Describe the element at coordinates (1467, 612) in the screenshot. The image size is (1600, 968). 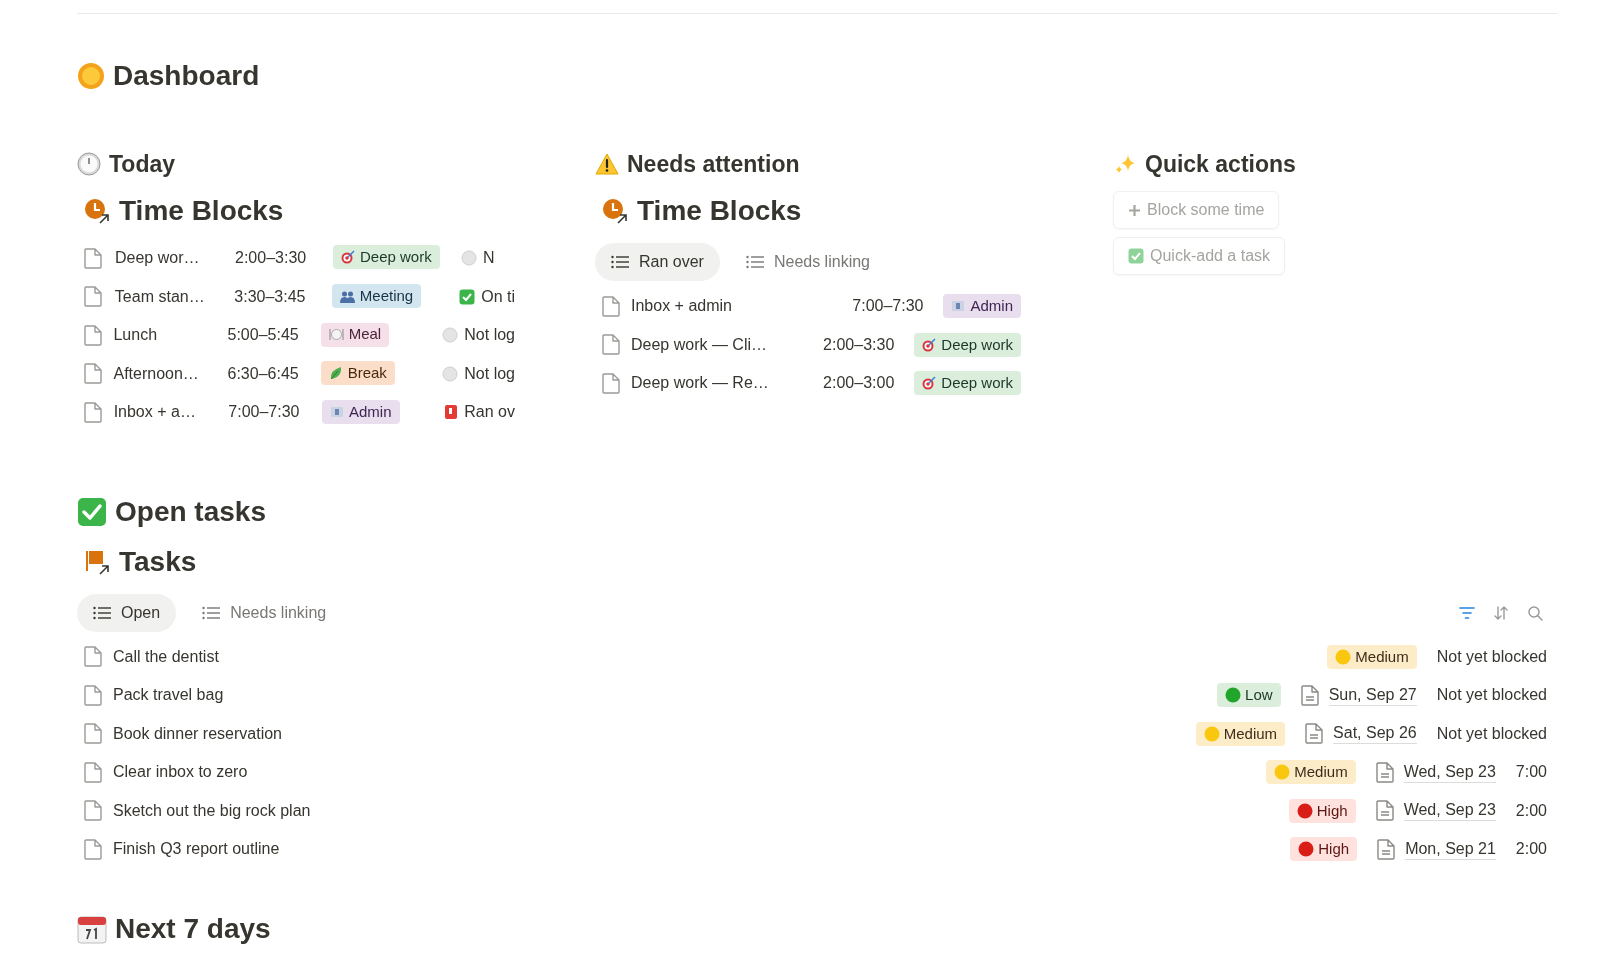
I see `filter-icon` at that location.